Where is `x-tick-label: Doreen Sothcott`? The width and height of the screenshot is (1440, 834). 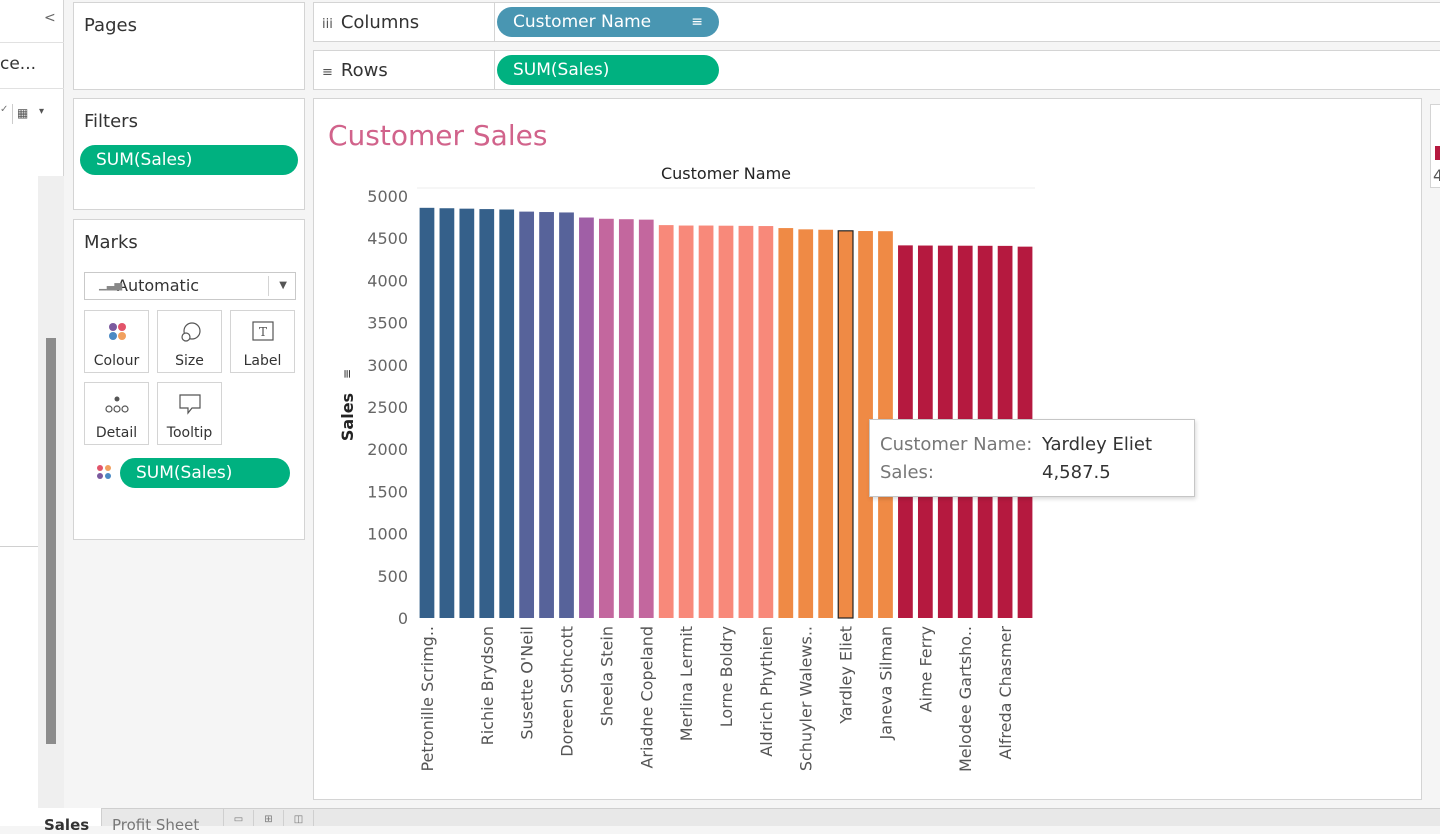 x-tick-label: Doreen Sothcott is located at coordinates (567, 691).